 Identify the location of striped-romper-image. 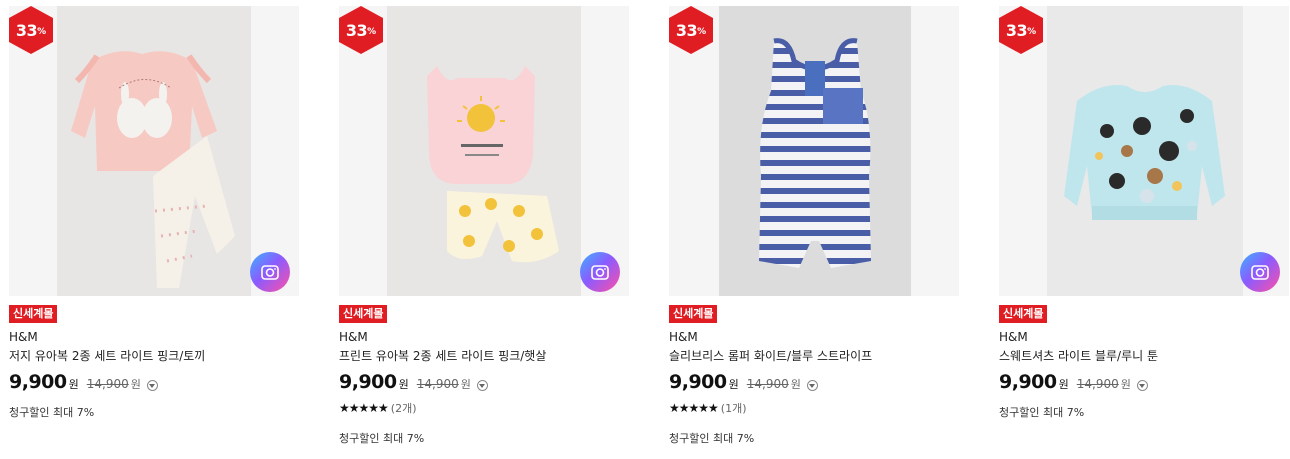
(815, 151).